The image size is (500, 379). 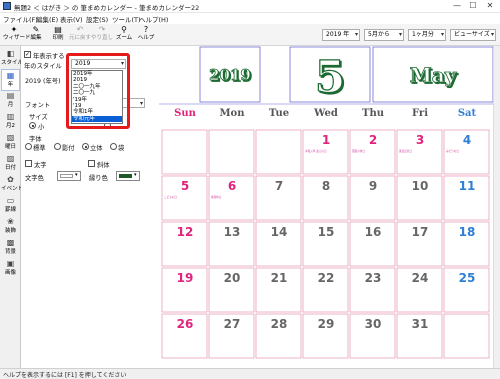 I want to click on side-tab-label: 装飾, so click(x=10, y=231).